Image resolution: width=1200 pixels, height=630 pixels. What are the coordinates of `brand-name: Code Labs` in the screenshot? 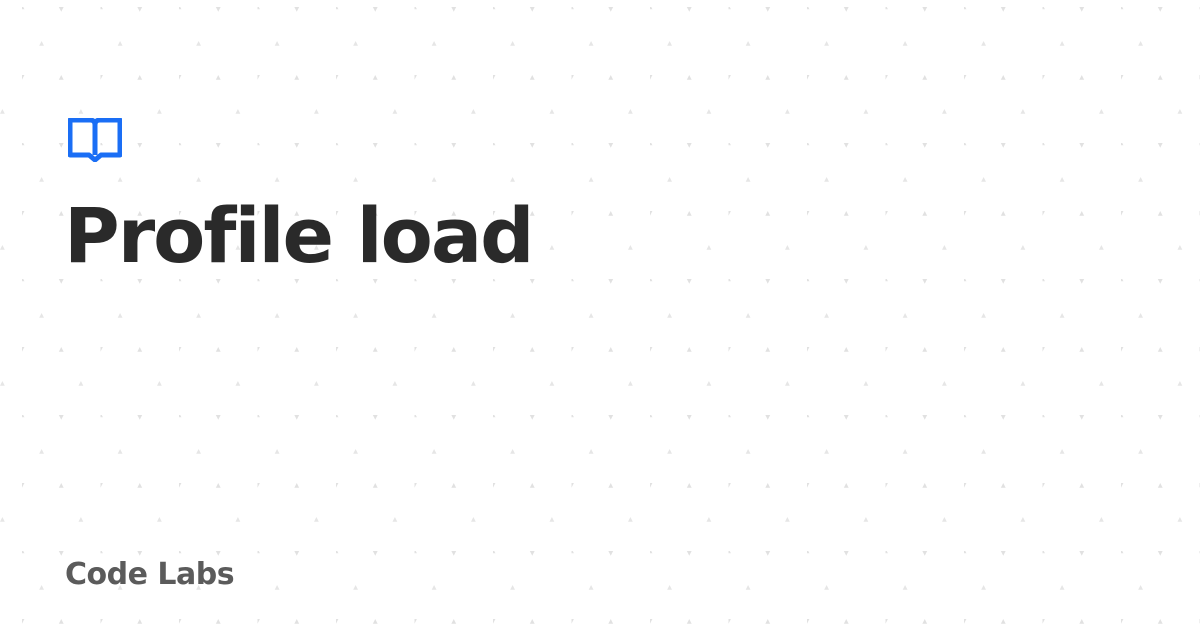 It's located at (150, 574).